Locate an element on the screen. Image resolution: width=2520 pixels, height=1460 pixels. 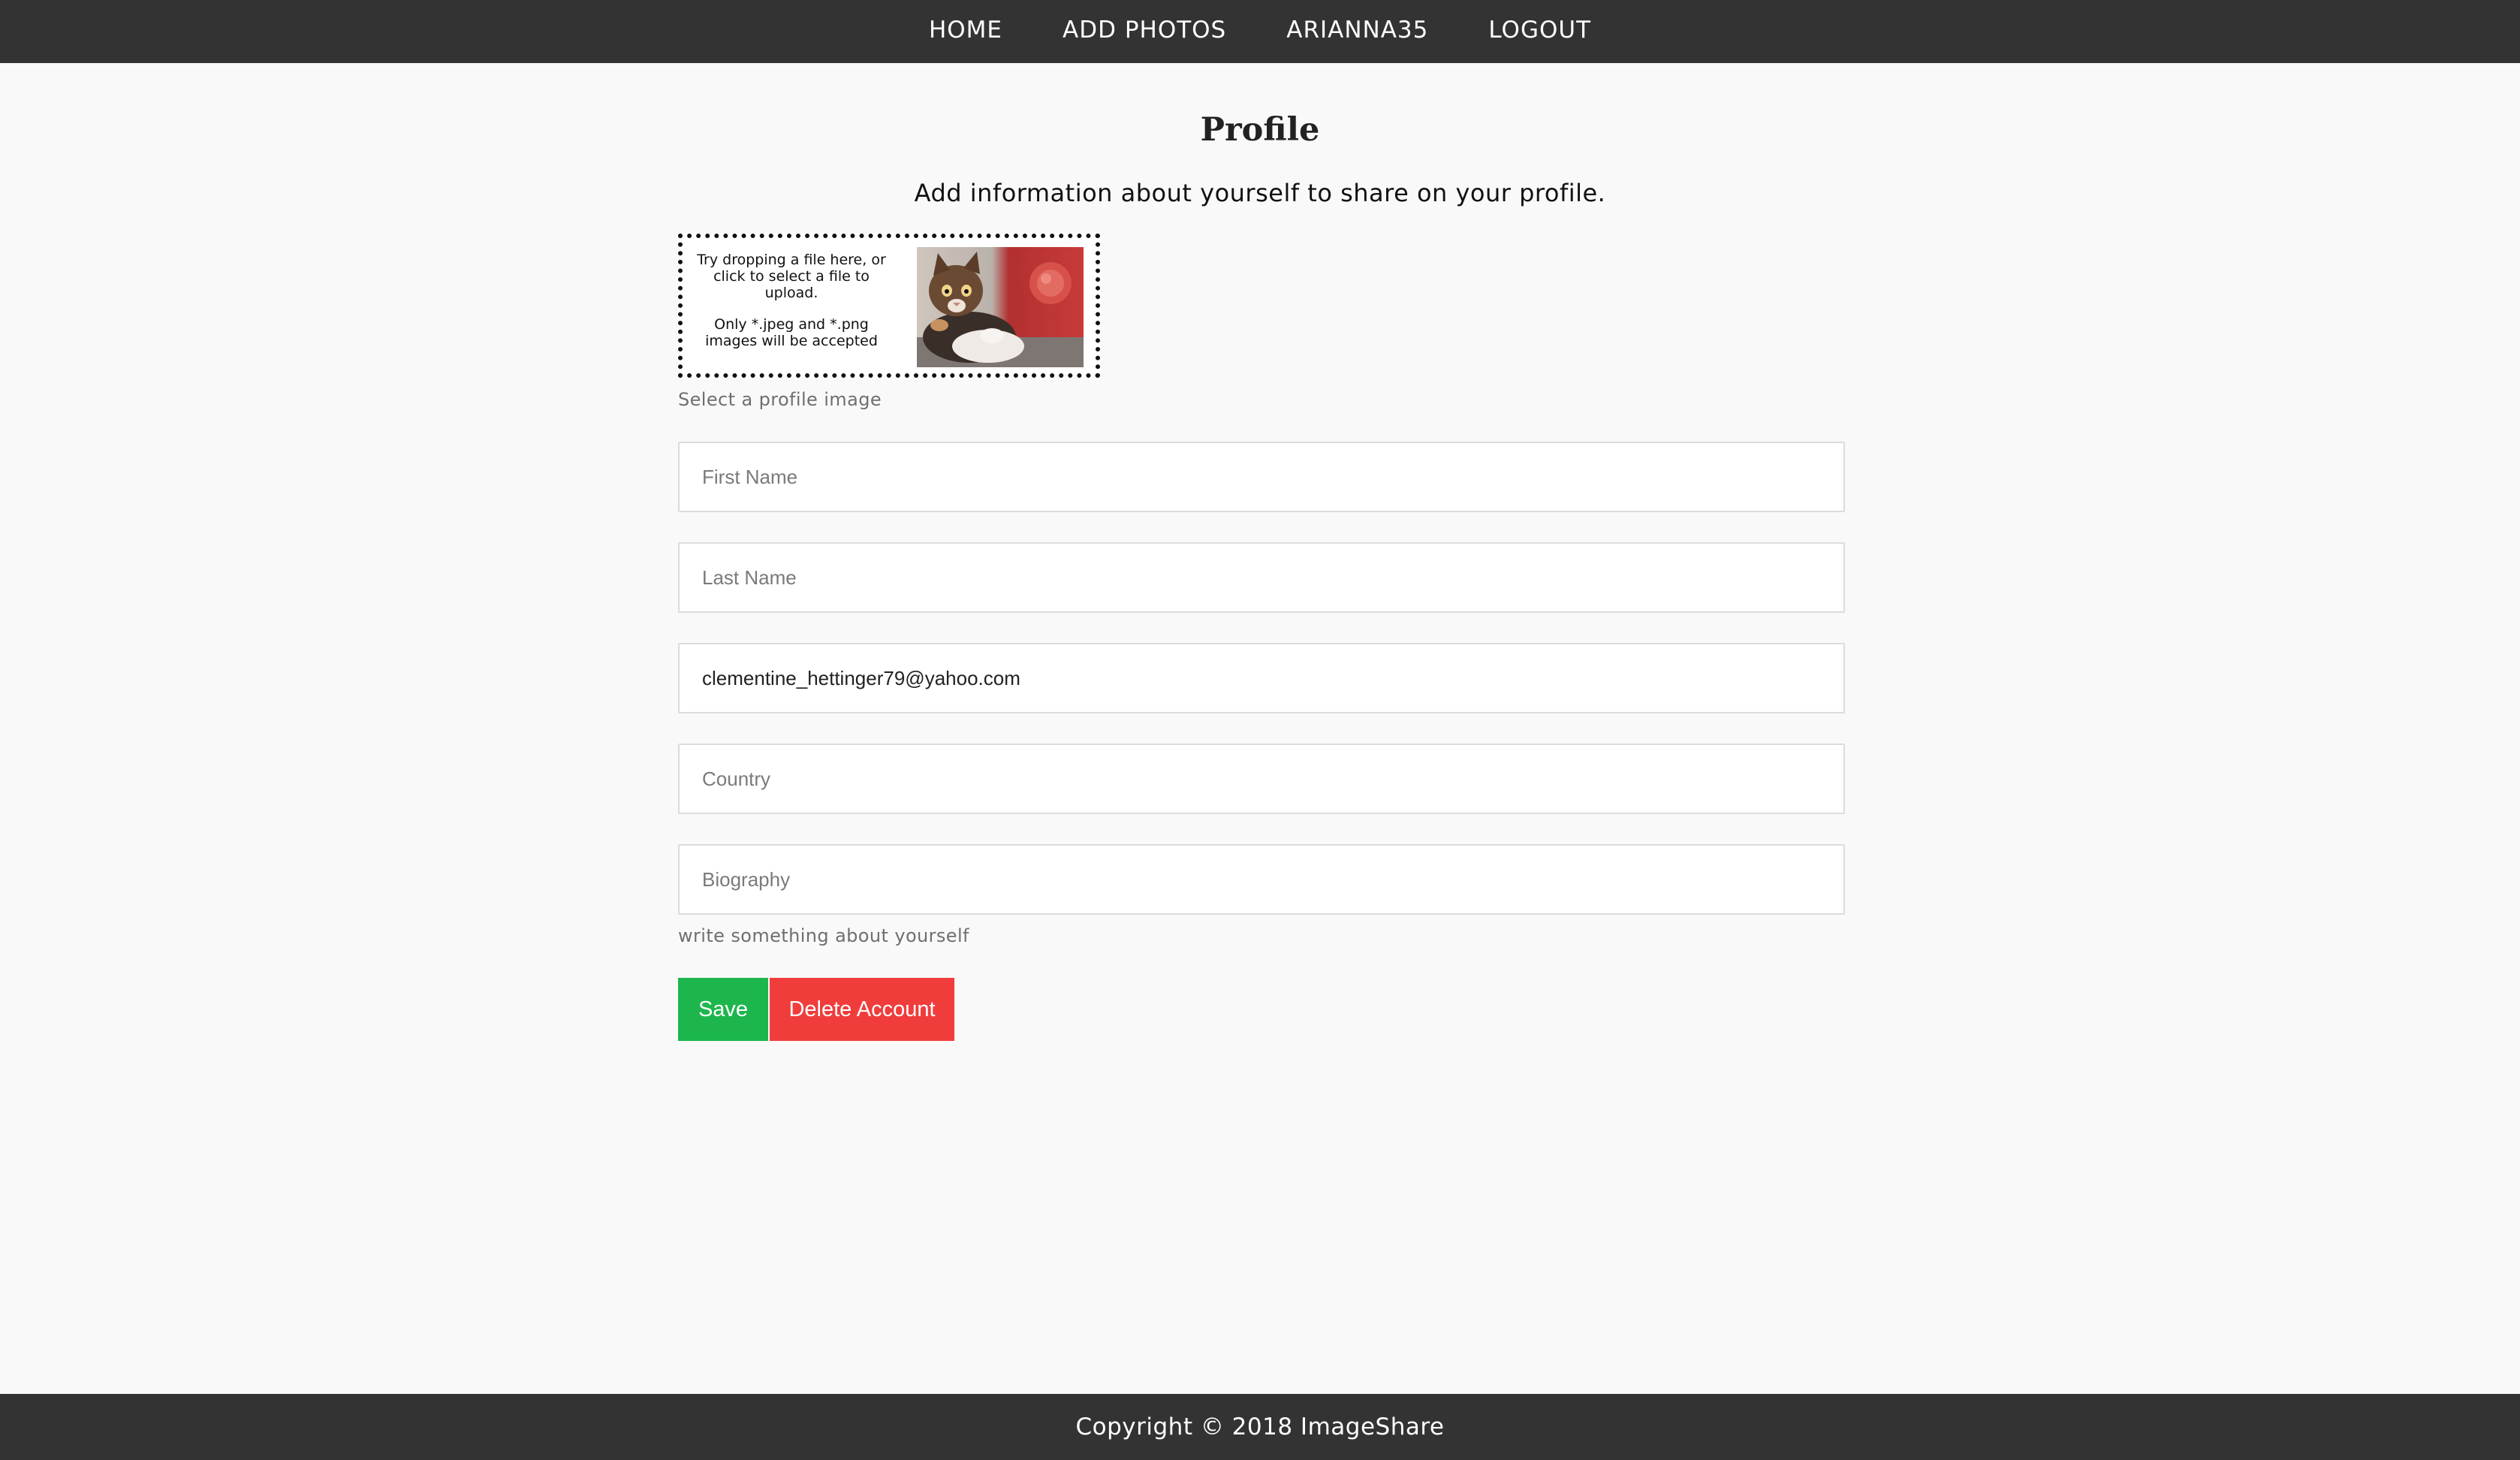
delete-account-button: Delete Account is located at coordinates (862, 1009).